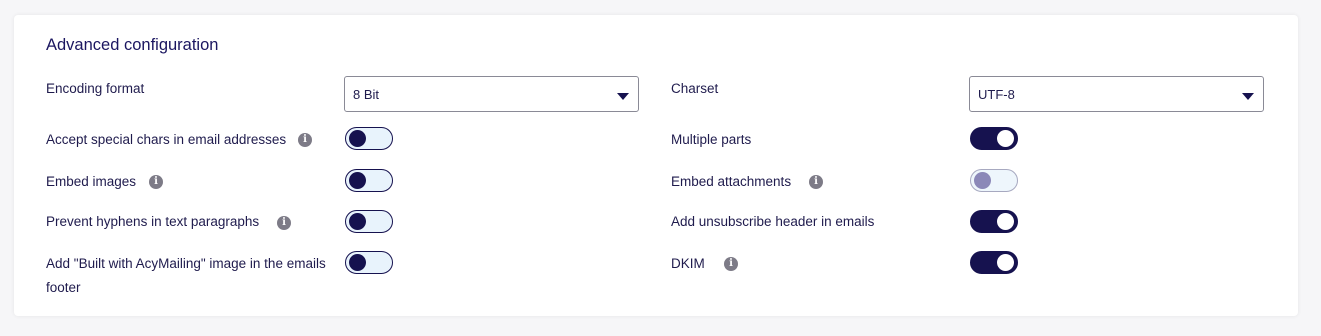 The width and height of the screenshot is (1321, 336). What do you see at coordinates (95, 88) in the screenshot?
I see `encoding-format-label: Encoding format` at bounding box center [95, 88].